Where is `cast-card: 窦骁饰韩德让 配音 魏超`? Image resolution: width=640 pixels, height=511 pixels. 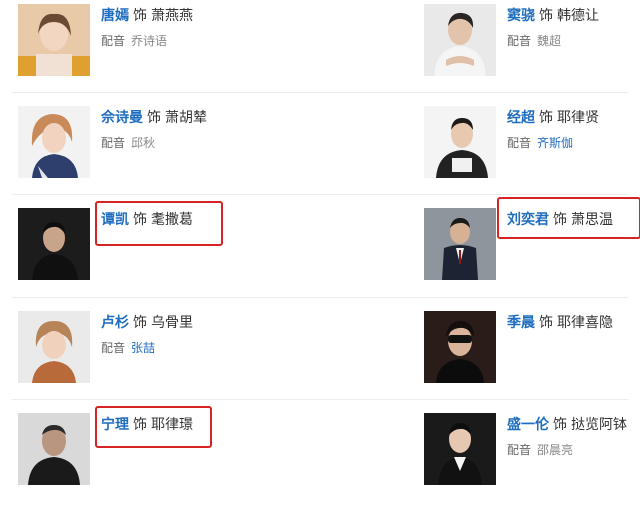
cast-card: 窦骁饰韩德让 配音 魏超 is located at coordinates (532, 50).